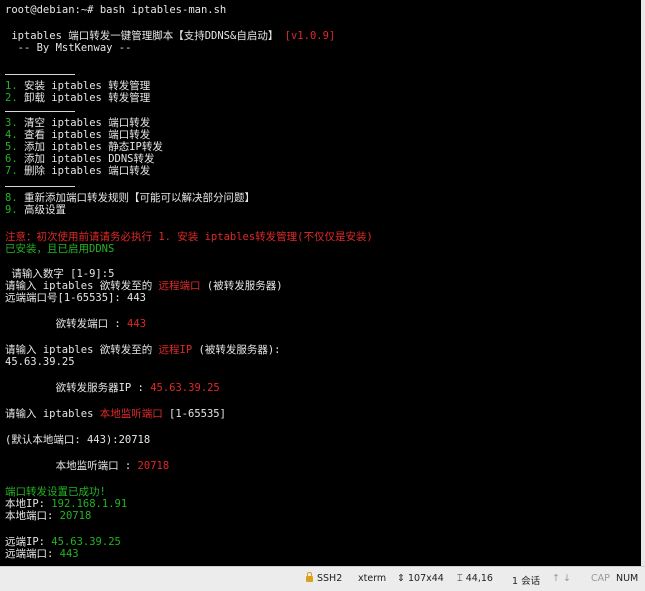  What do you see at coordinates (87, 98) in the screenshot?
I see `menu-item-label: 卸载 iptables 转发管理` at bounding box center [87, 98].